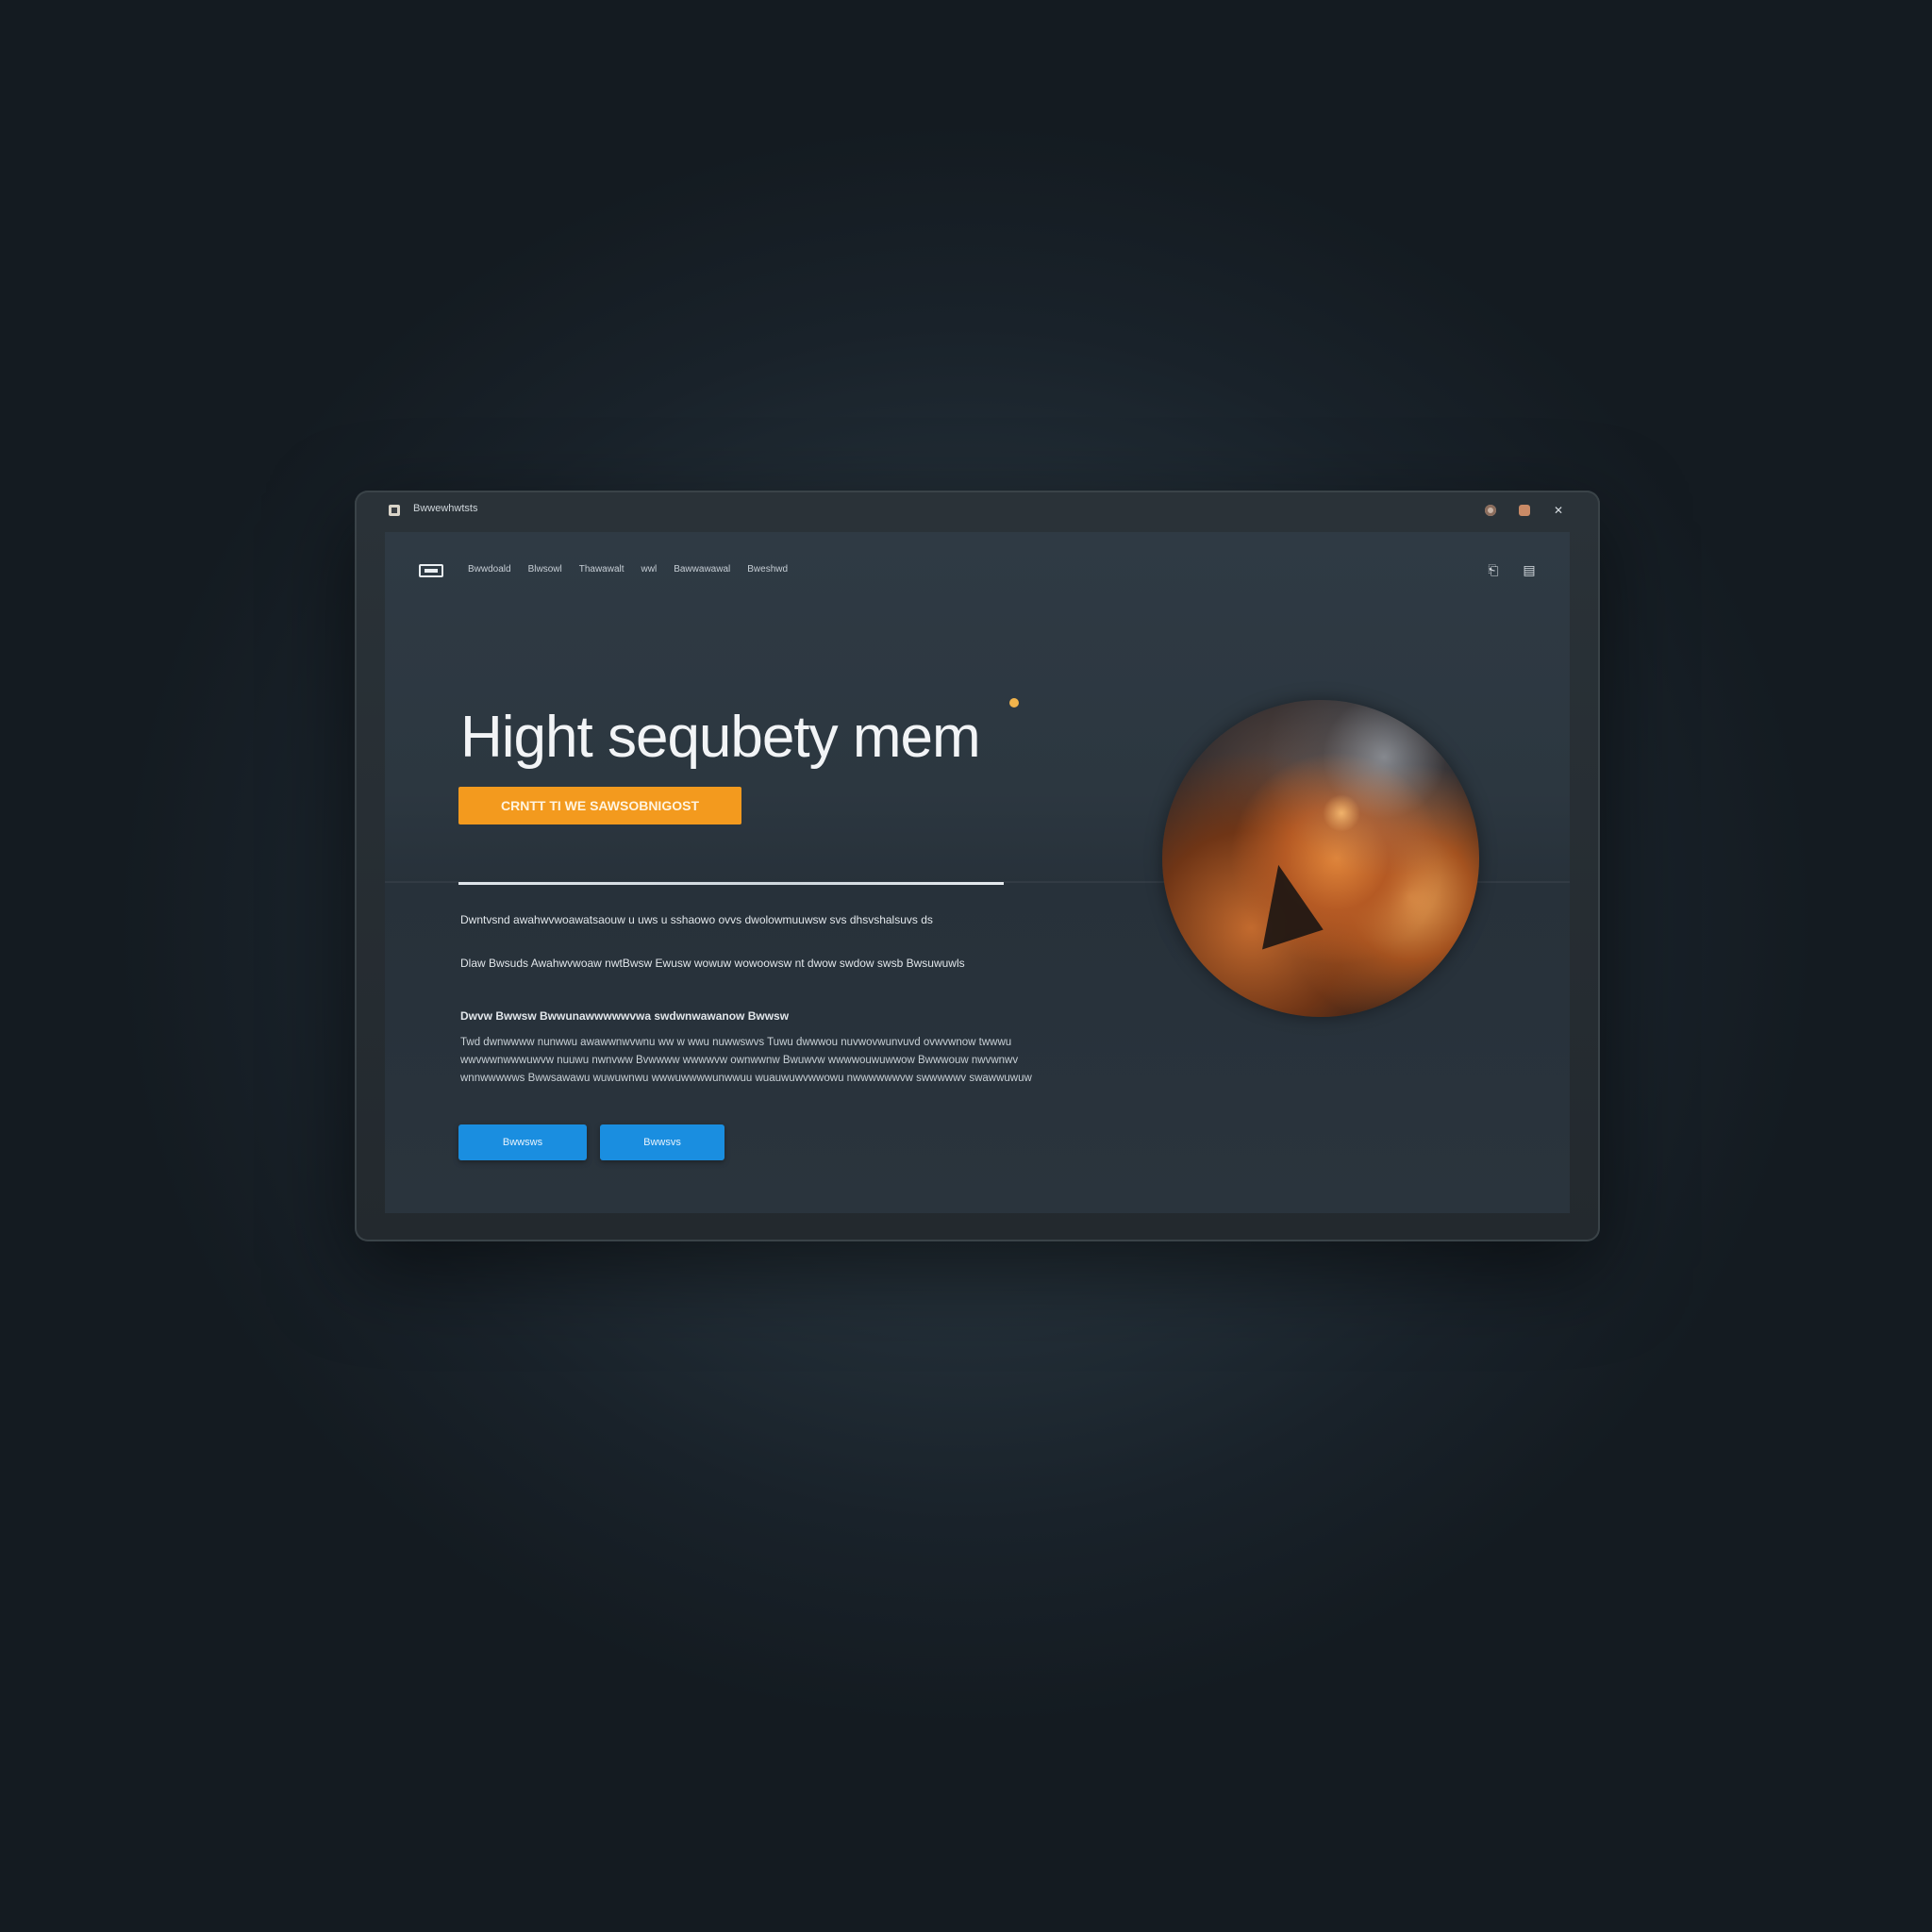 This screenshot has height=1932, width=1932. I want to click on secondary-button: Bwwsvs, so click(662, 1142).